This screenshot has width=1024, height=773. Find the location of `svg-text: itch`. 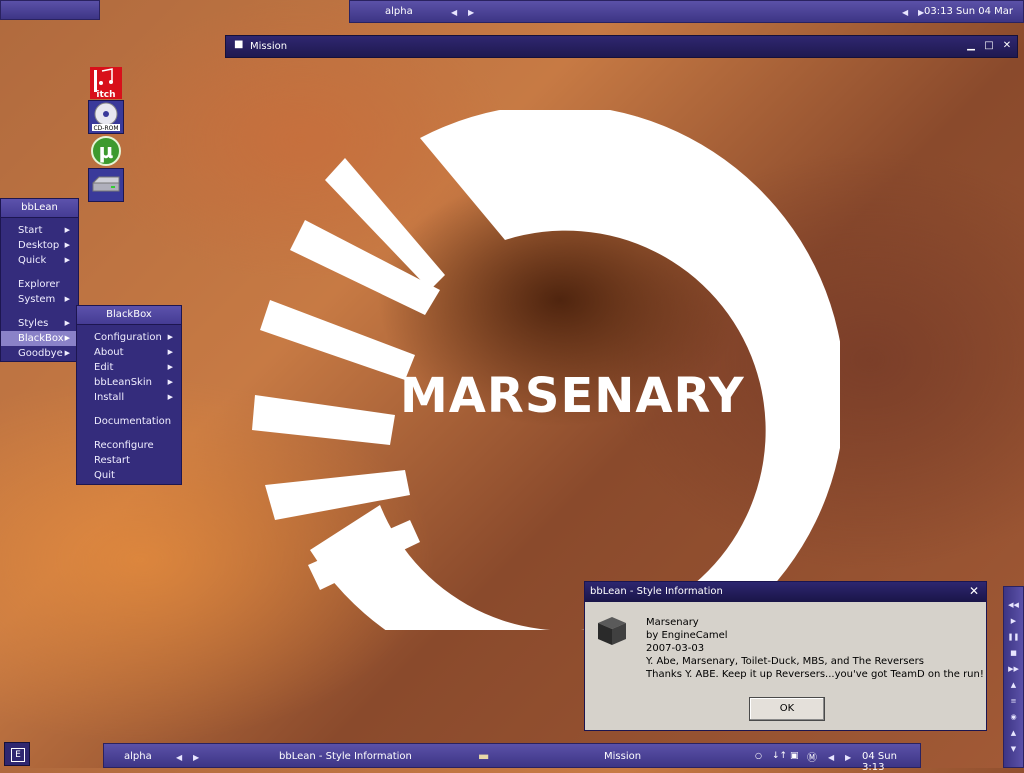

svg-text: itch is located at coordinates (105, 95).